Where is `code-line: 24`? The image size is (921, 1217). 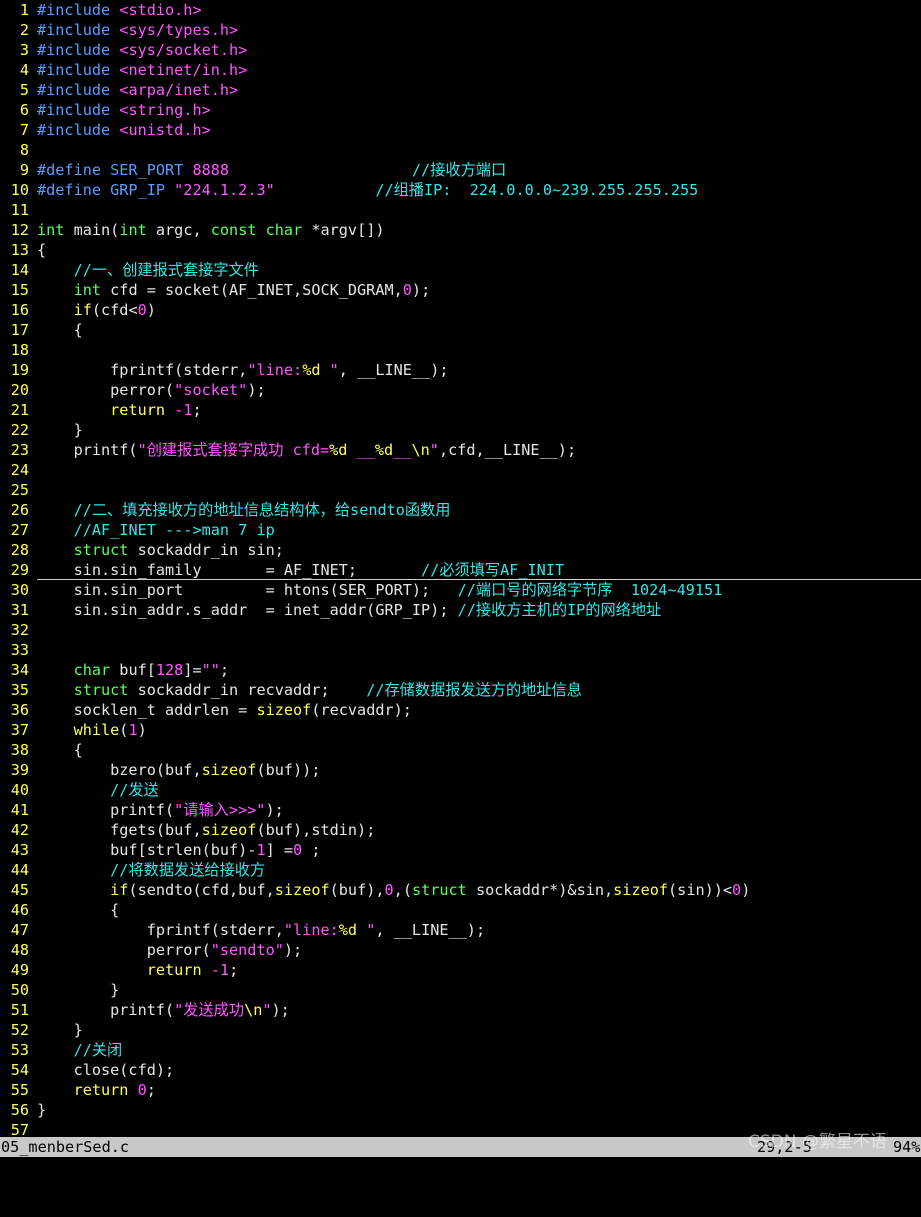 code-line: 24 is located at coordinates (460, 470).